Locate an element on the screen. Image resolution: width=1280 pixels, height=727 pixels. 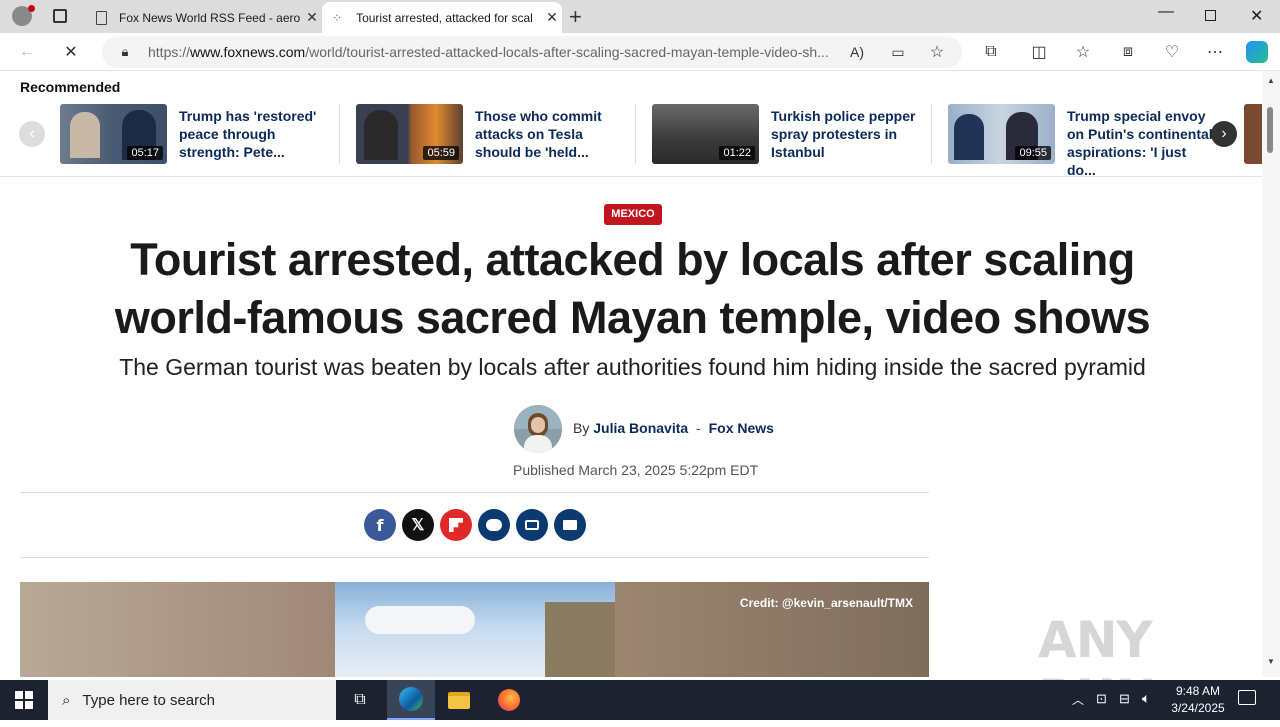
lock-icon: 🔒︎ is located at coordinates (125, 51).